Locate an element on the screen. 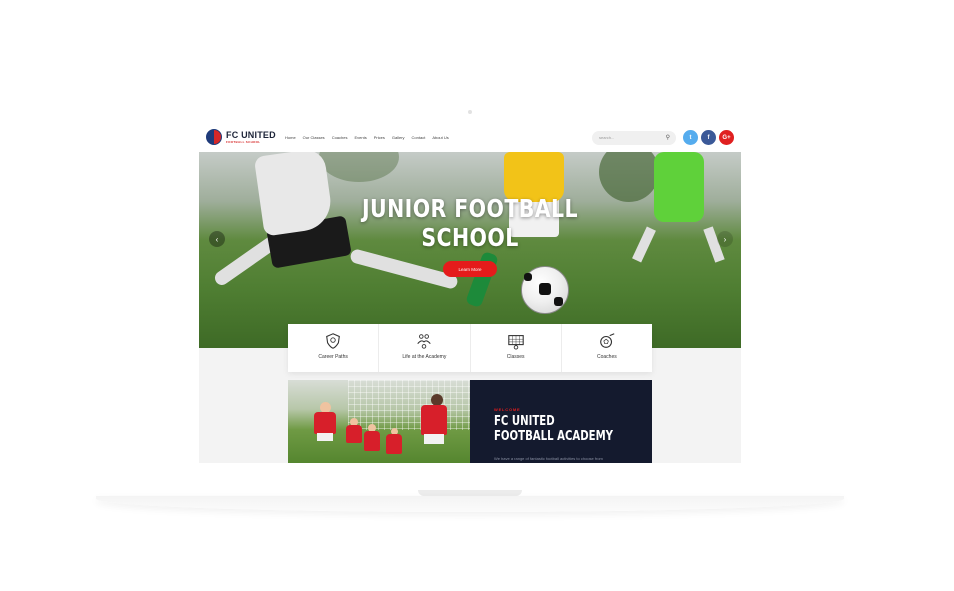 The image size is (954, 591). features-bar: Career Paths Life at the Academy Classes is located at coordinates (470, 348).